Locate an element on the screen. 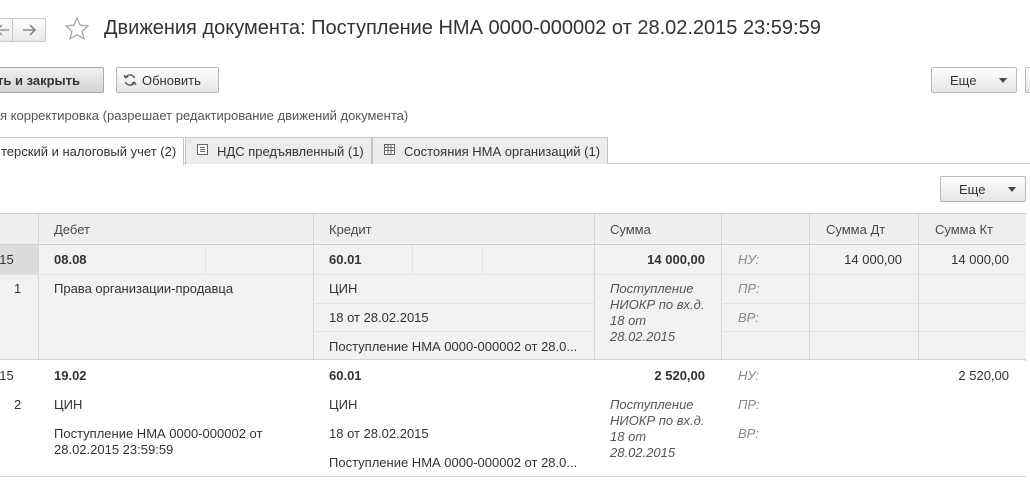 Image resolution: width=1030 pixels, height=489 pixels. more-button: Еще is located at coordinates (974, 80).